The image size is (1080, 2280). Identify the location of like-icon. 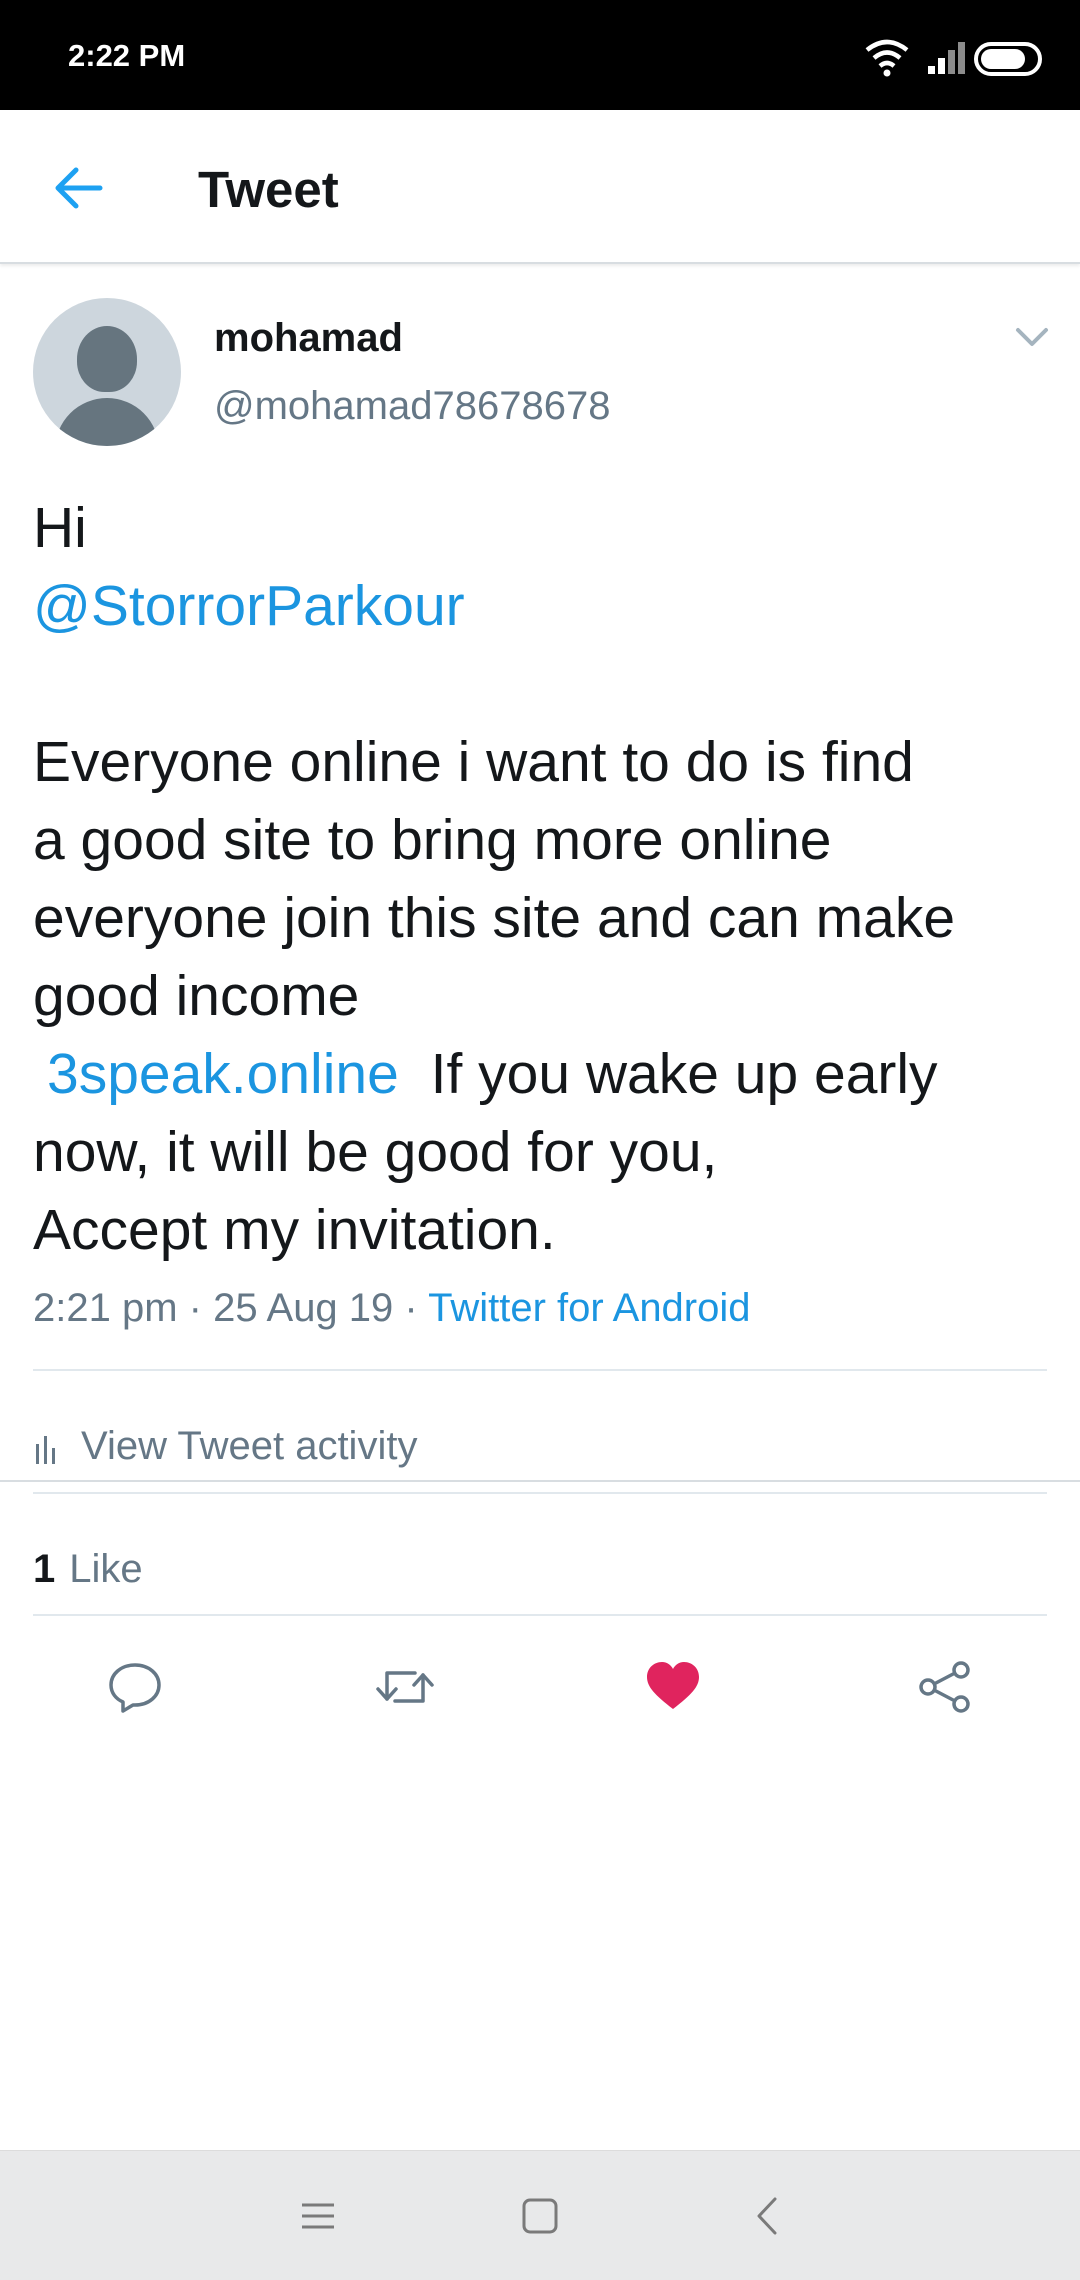
(673, 1687).